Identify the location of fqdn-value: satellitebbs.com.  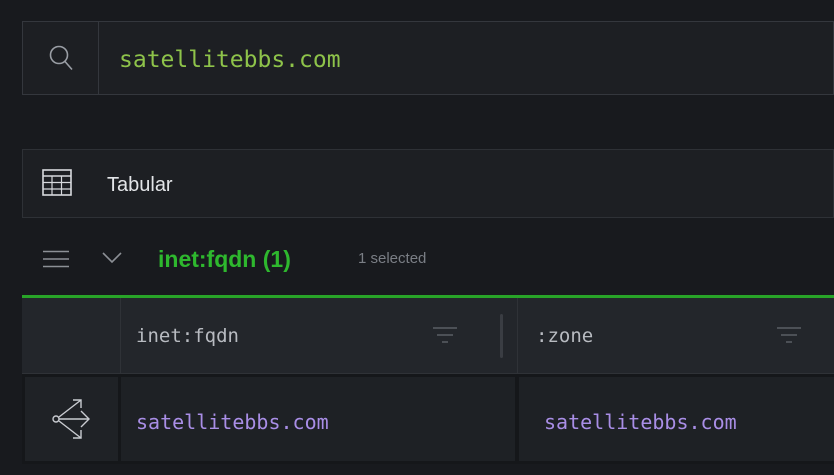
(232, 422).